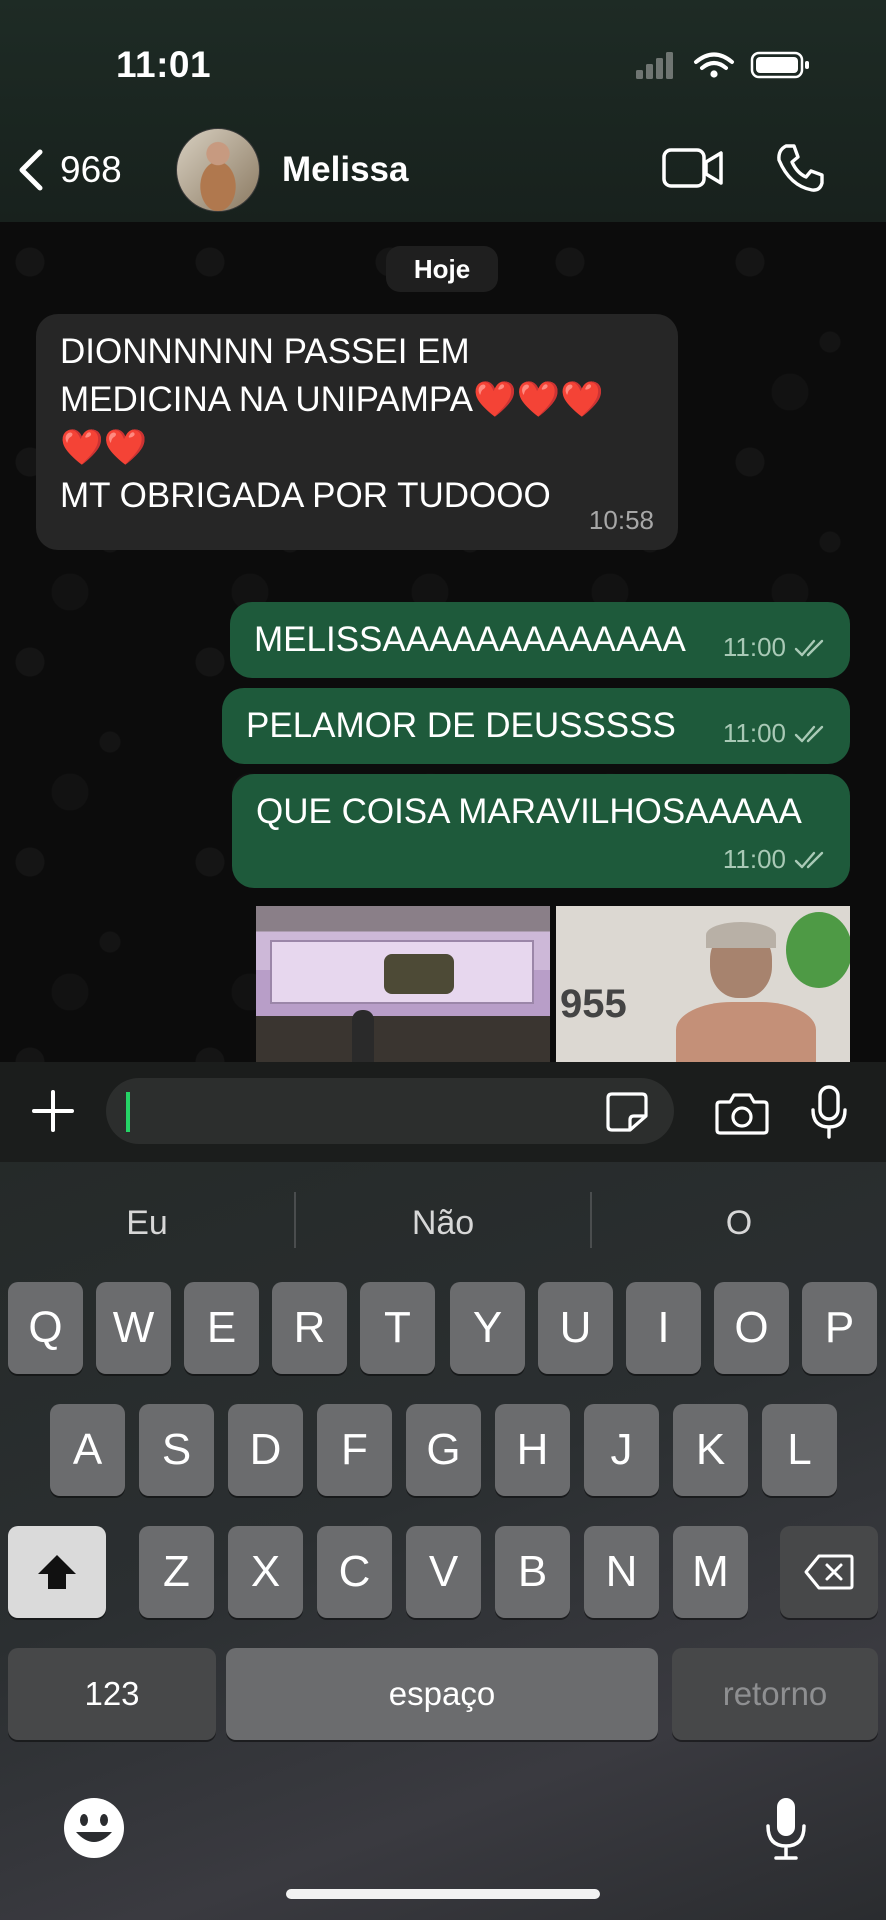  I want to click on key-d: D, so click(265, 1450).